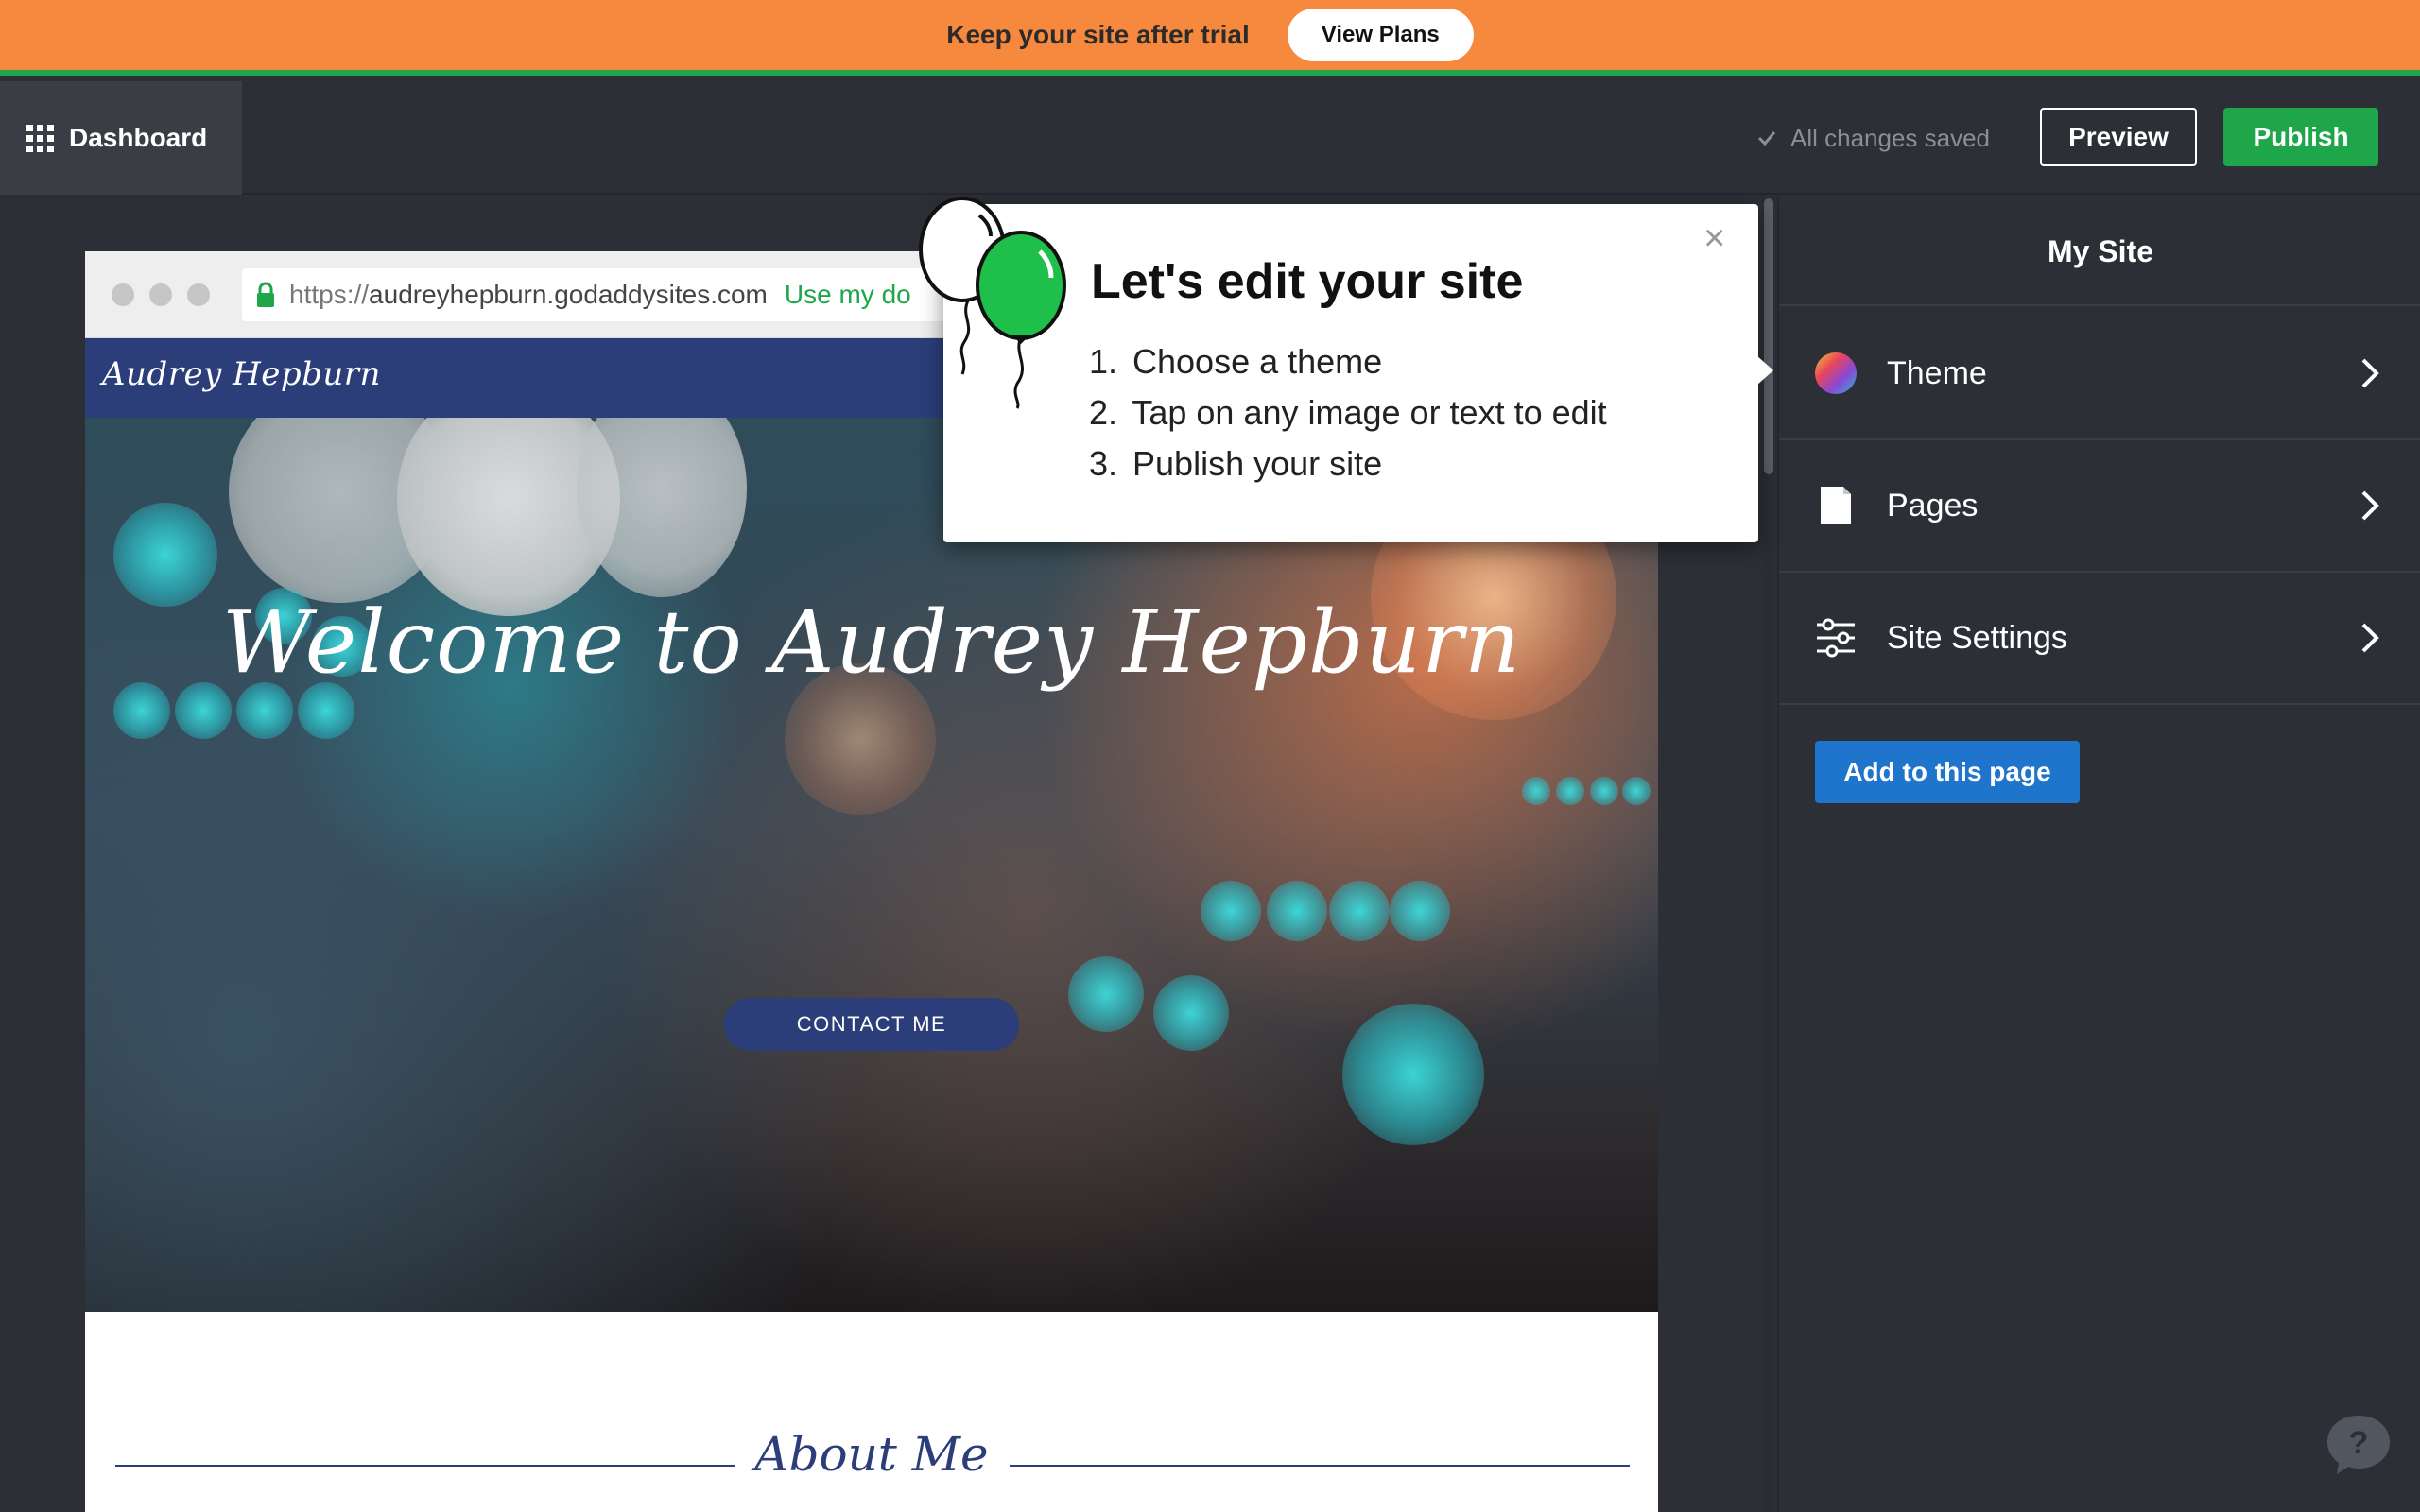 This screenshot has width=2420, height=1512. Describe the element at coordinates (1768, 336) in the screenshot. I see `canvas-scroll-thumb` at that location.